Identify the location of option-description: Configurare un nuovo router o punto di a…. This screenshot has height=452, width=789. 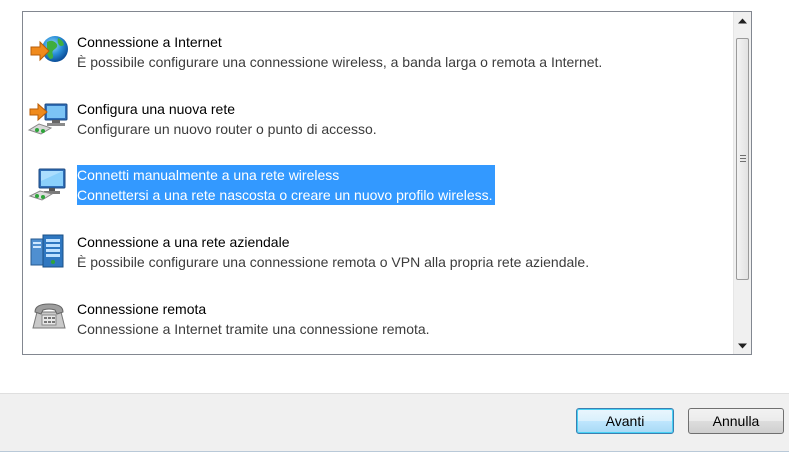
(227, 129).